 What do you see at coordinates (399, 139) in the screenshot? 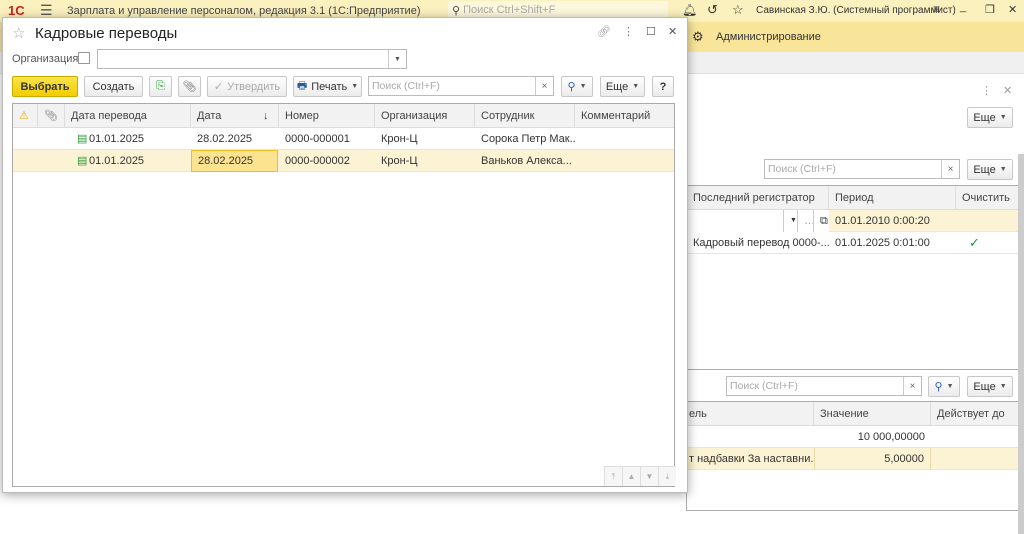
I see `cell-organization: Крон-Ц` at bounding box center [399, 139].